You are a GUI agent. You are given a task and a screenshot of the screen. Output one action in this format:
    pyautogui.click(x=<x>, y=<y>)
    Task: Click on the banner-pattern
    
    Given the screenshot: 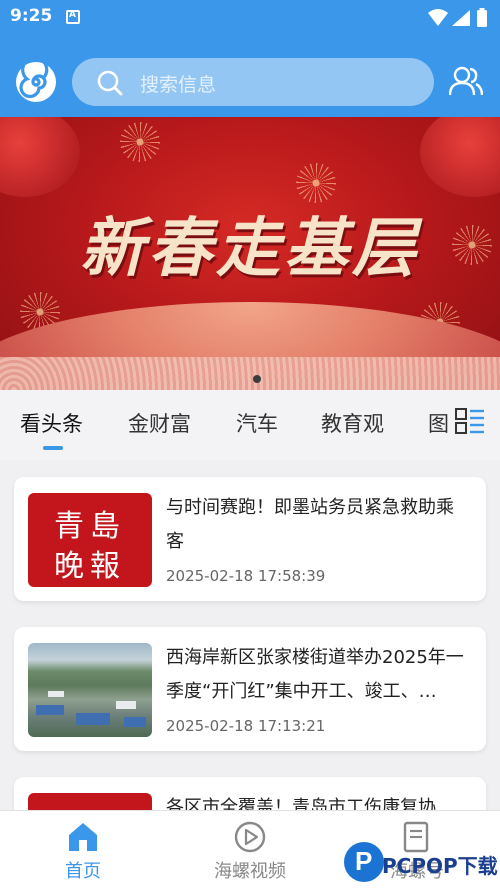 What is the action you would take?
    pyautogui.click(x=250, y=373)
    